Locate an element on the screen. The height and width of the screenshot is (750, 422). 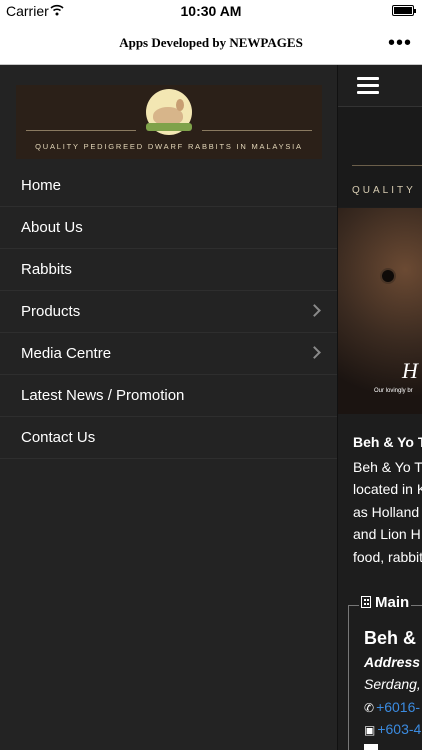
logo-divider-left is located at coordinates (81, 130).